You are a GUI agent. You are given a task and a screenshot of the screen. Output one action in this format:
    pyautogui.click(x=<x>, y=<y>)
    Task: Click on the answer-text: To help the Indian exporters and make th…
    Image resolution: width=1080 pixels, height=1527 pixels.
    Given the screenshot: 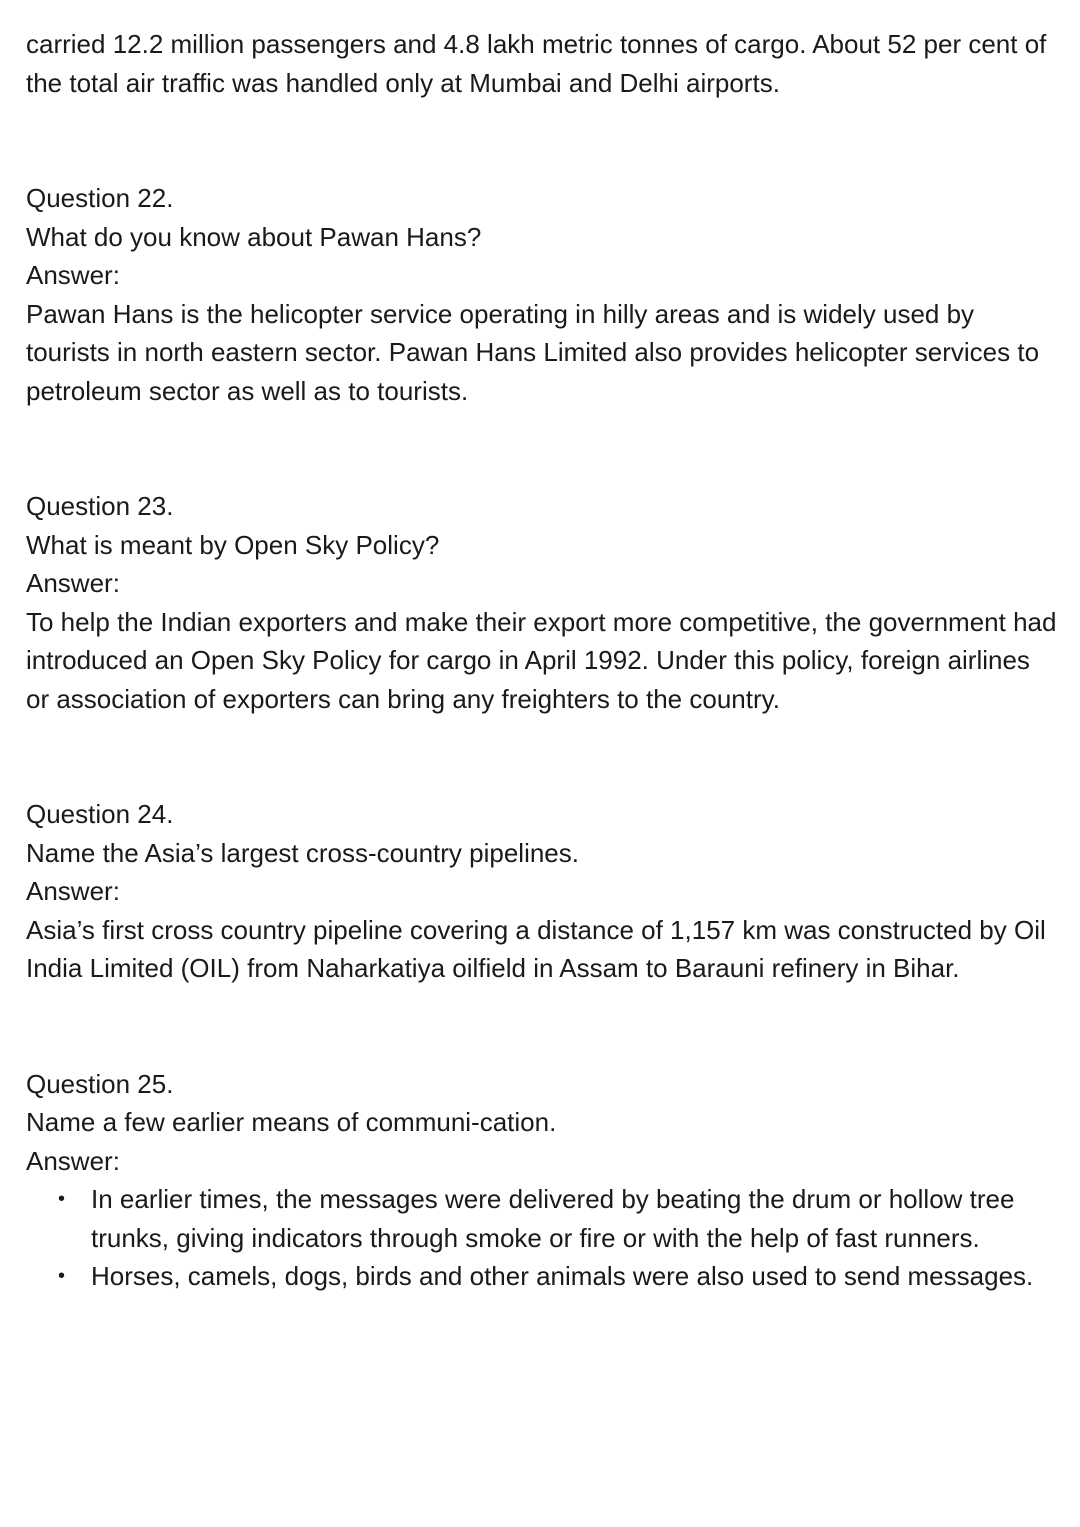 What is the action you would take?
    pyautogui.click(x=541, y=660)
    